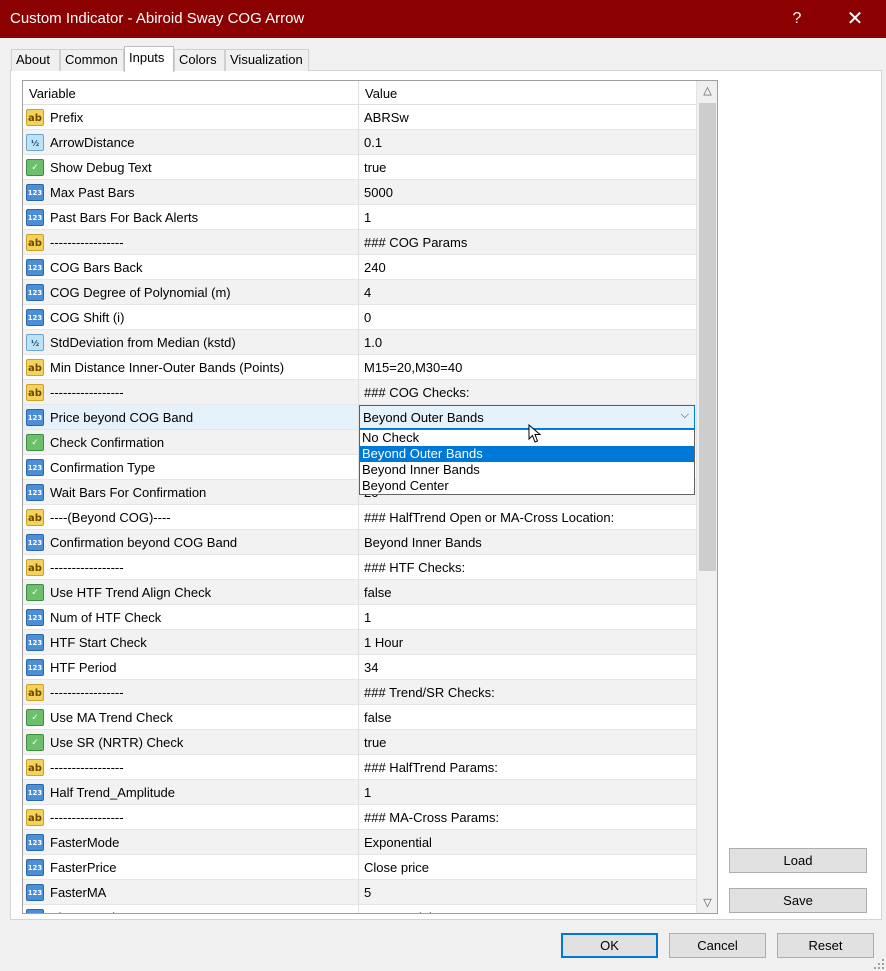 The width and height of the screenshot is (886, 971). What do you see at coordinates (359, 317) in the screenshot?
I see `table-row: 123 COG Shift (i) 0` at bounding box center [359, 317].